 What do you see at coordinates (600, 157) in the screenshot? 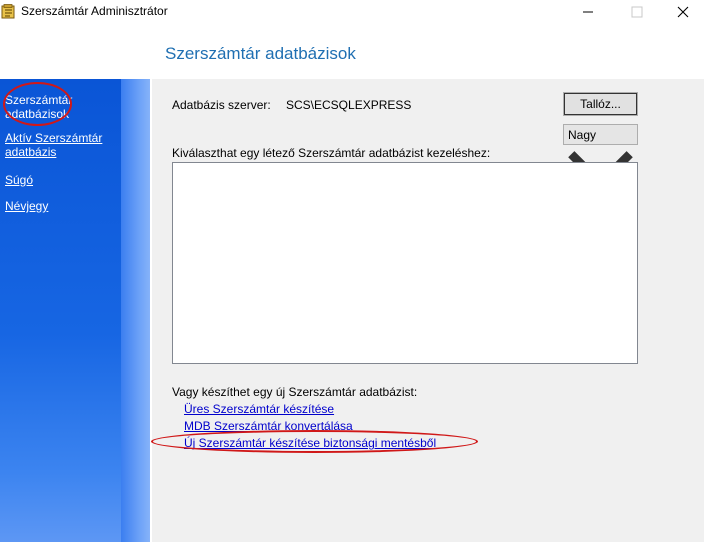
I see `size-select: Nagy` at bounding box center [600, 157].